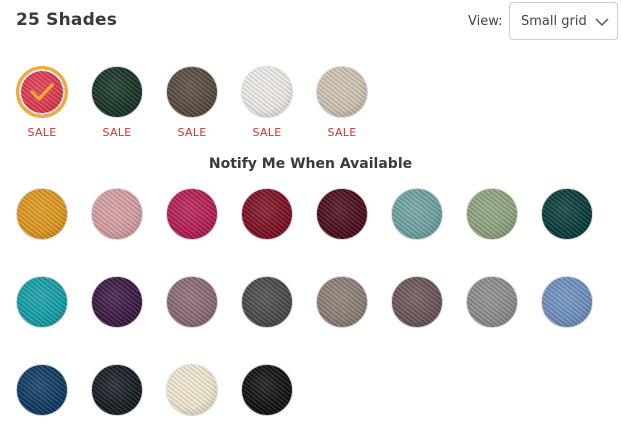  Describe the element at coordinates (485, 21) in the screenshot. I see `view-label: View:` at that location.